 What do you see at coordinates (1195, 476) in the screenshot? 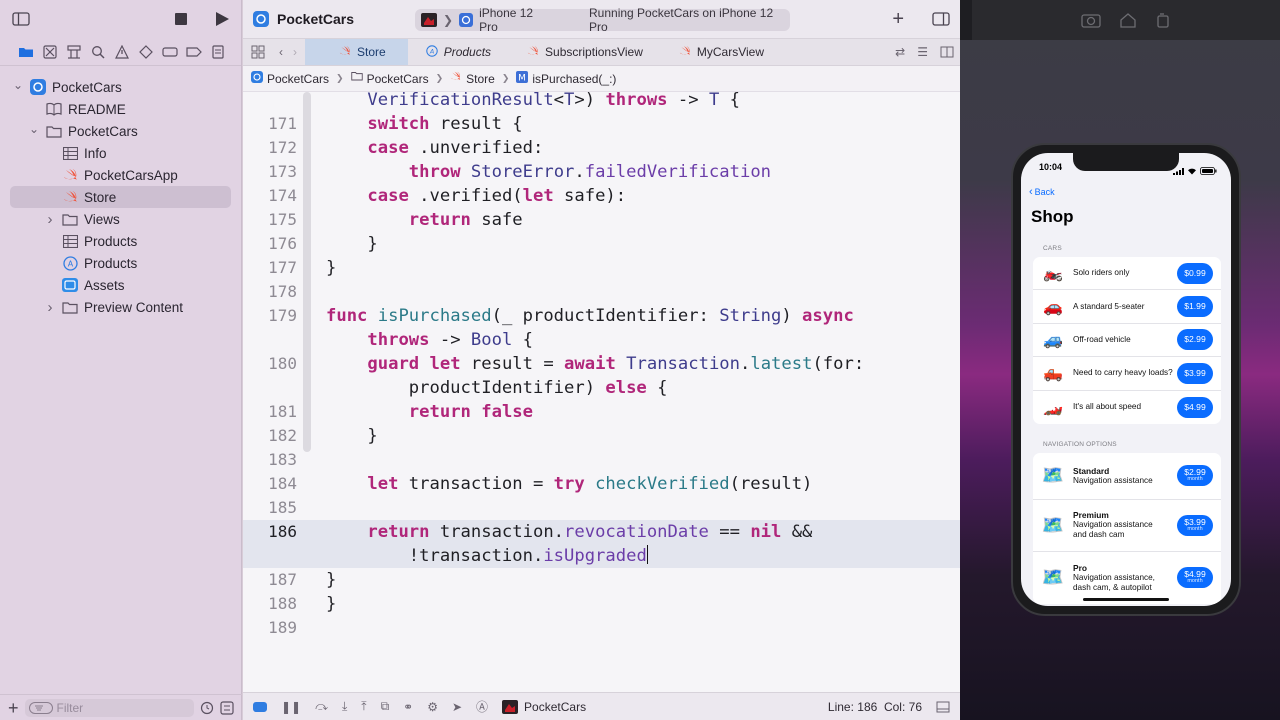
I see `subscribe-button: $2.99 month` at bounding box center [1195, 476].